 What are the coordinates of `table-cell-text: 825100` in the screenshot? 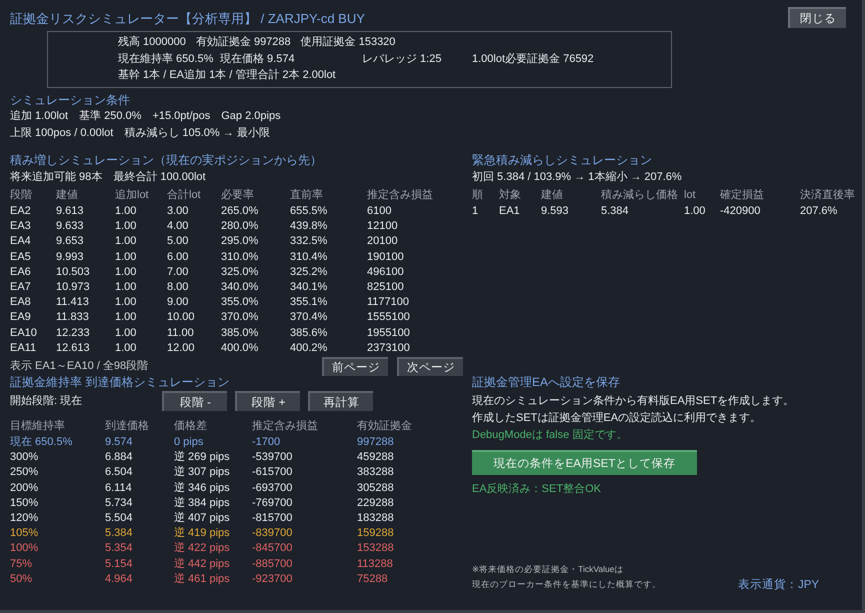 It's located at (386, 288).